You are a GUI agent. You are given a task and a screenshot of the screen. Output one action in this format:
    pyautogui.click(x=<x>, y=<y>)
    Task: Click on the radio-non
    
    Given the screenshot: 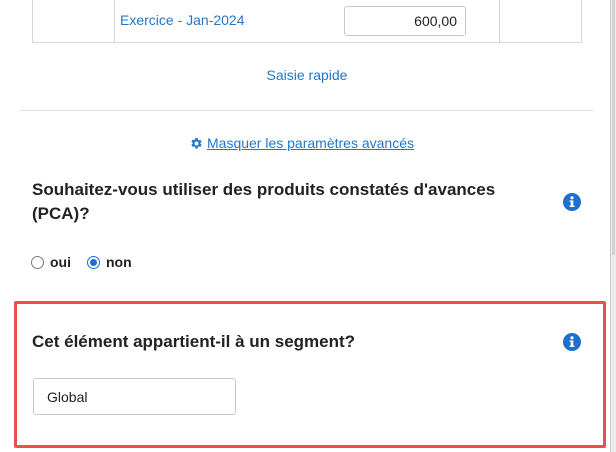 What is the action you would take?
    pyautogui.click(x=93, y=262)
    